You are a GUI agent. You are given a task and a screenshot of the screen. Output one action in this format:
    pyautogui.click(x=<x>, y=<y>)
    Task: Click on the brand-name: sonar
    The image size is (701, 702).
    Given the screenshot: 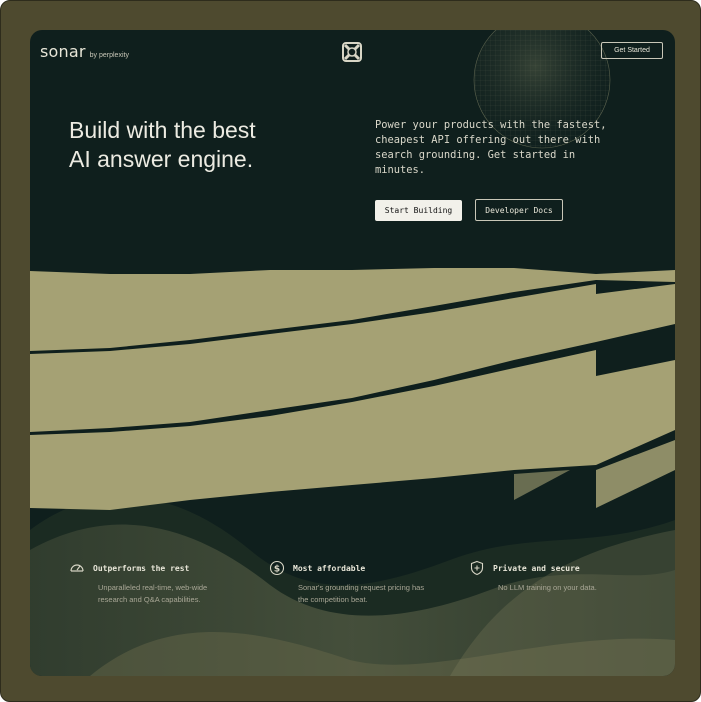 What is the action you would take?
    pyautogui.click(x=63, y=51)
    